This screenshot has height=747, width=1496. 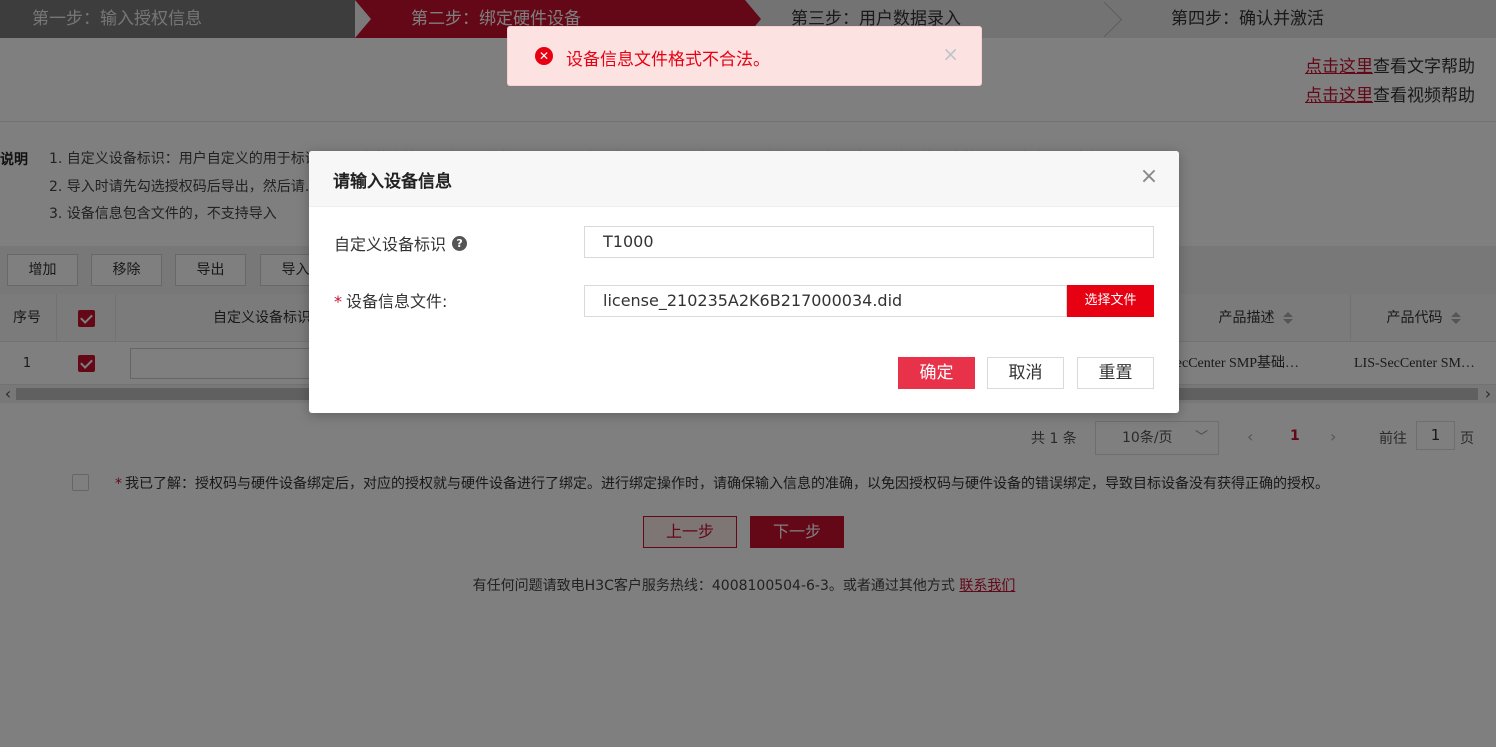 I want to click on error-toast: ✕ 设备信息文件格式不合法。 ×, so click(x=744, y=56).